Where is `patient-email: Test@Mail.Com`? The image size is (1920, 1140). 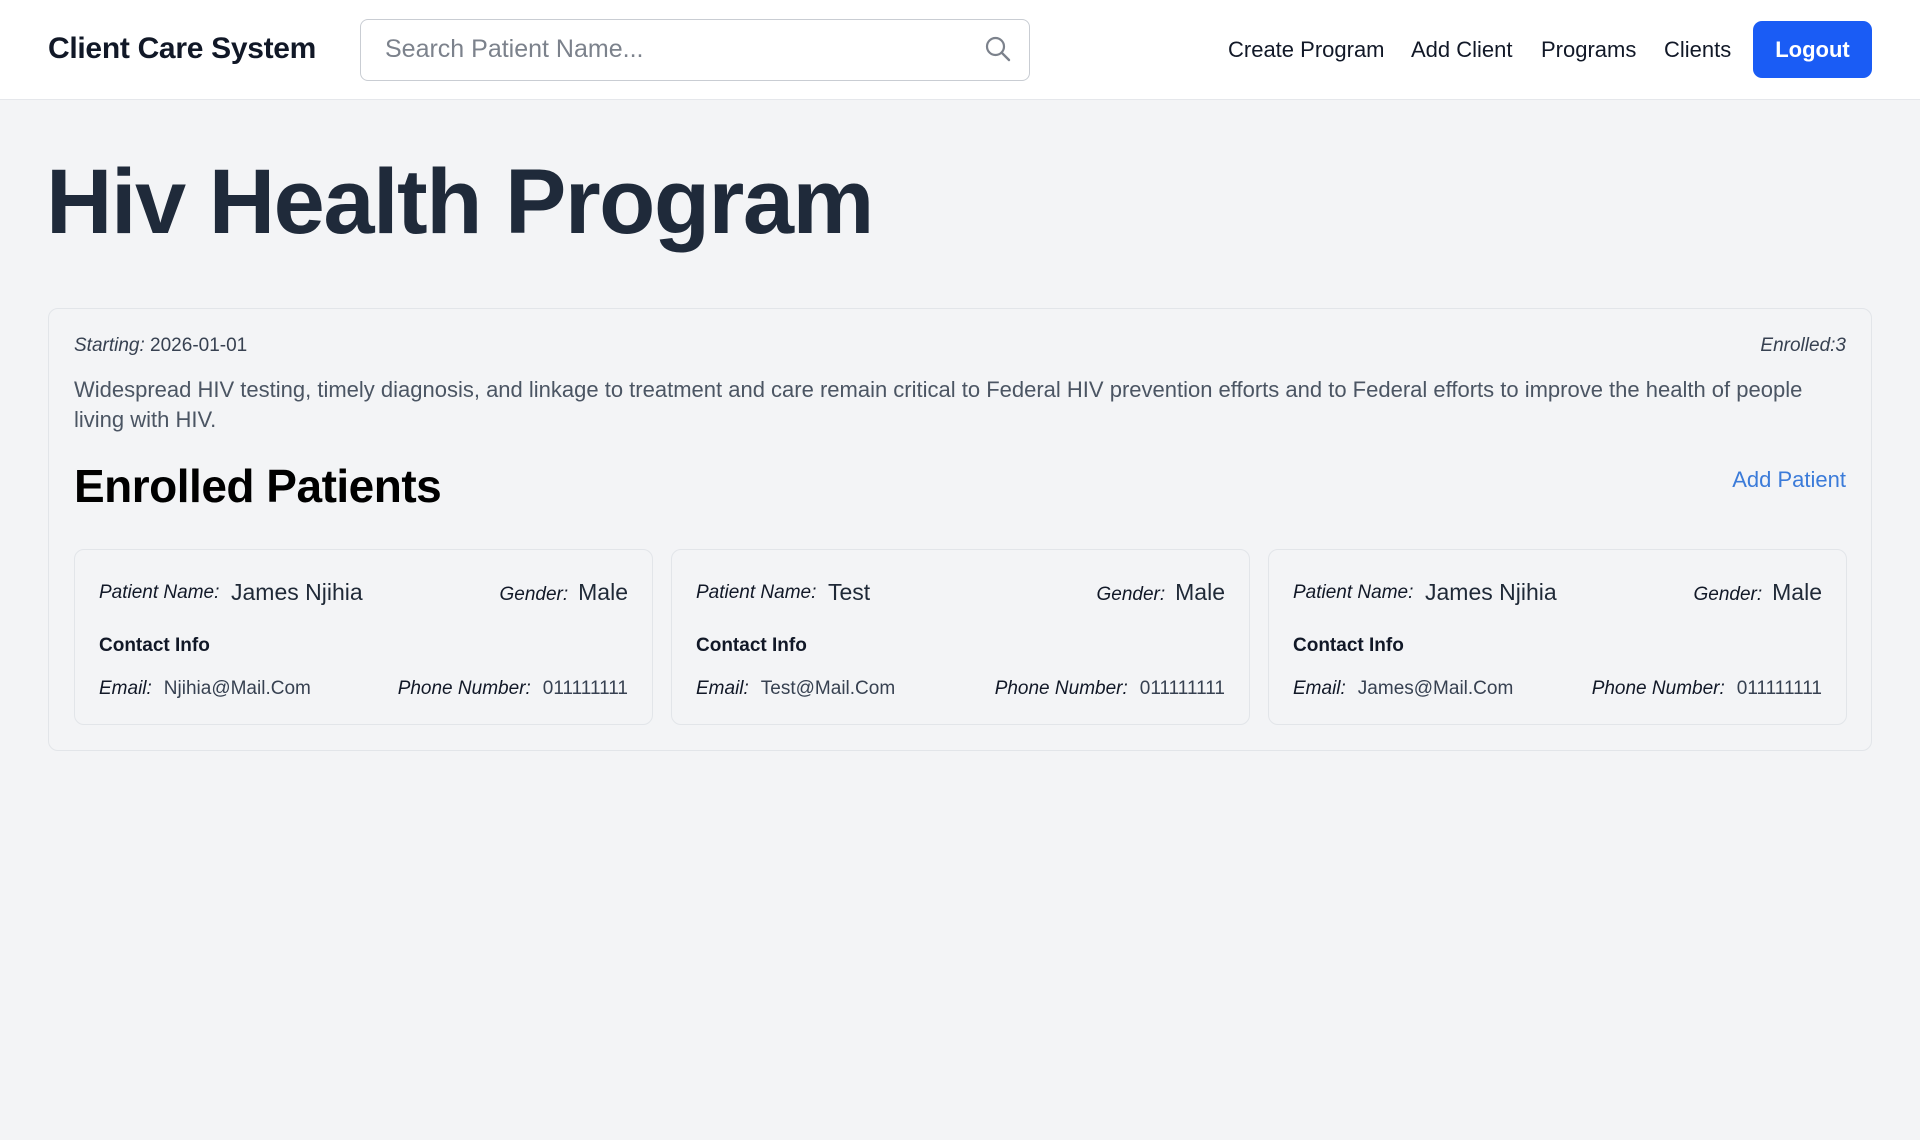
patient-email: Test@Mail.Com is located at coordinates (828, 688).